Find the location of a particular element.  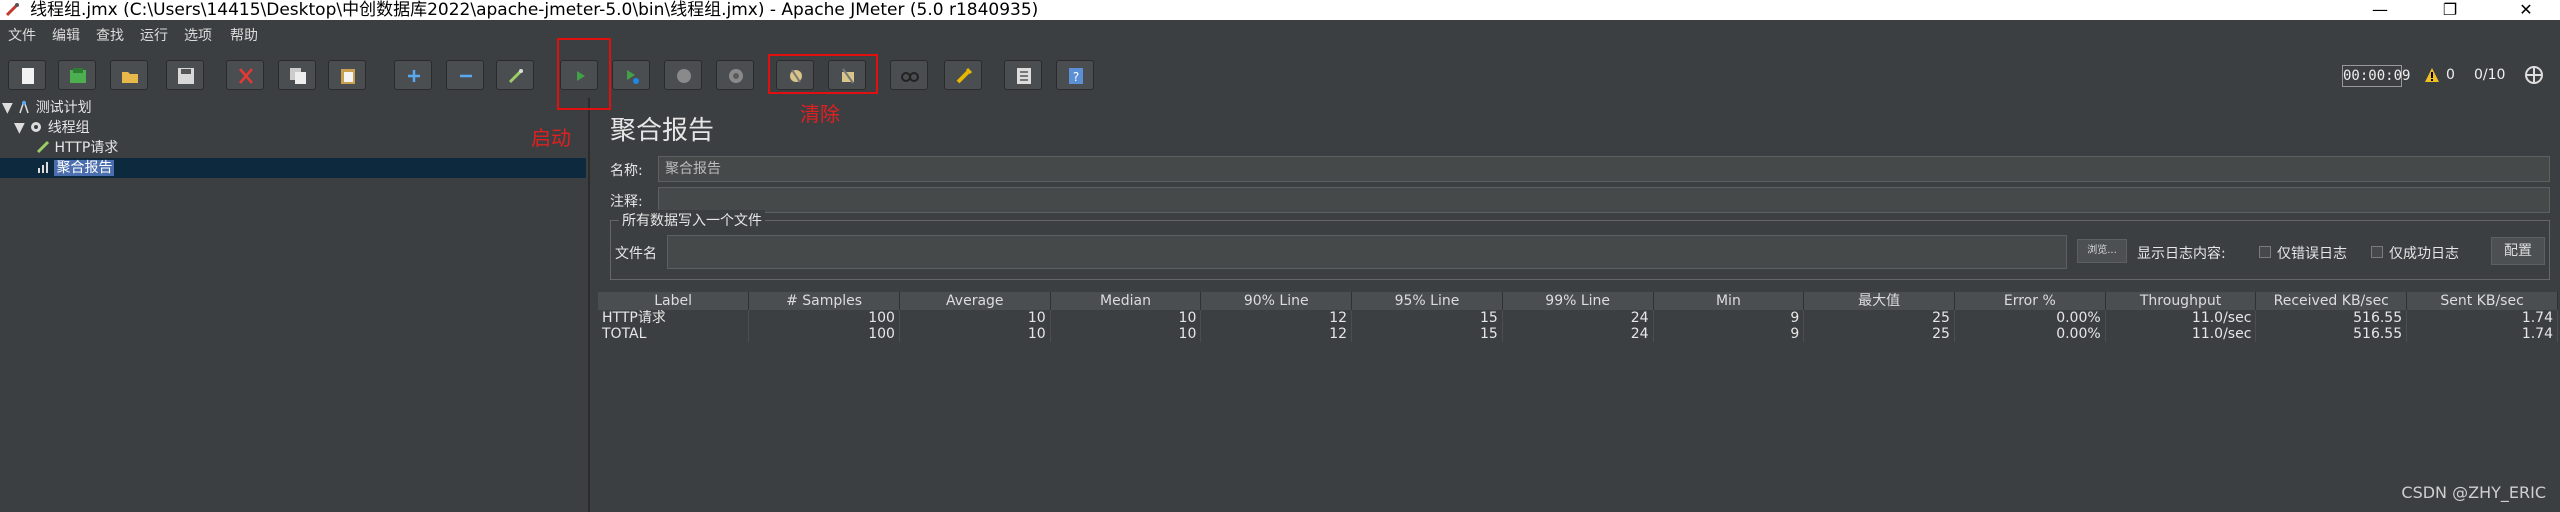

menu-edit: 编辑 is located at coordinates (66, 36).